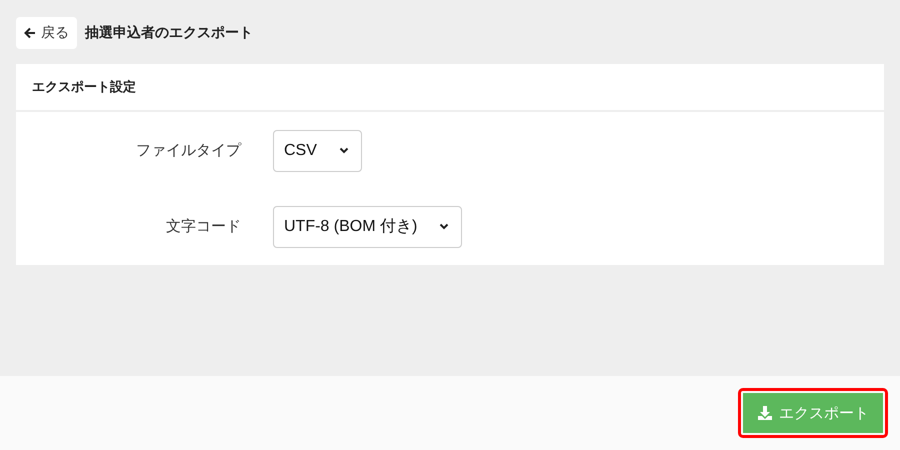 The height and width of the screenshot is (450, 900). Describe the element at coordinates (169, 33) in the screenshot. I see `page-title: 抽選申込者のエクスポート` at that location.